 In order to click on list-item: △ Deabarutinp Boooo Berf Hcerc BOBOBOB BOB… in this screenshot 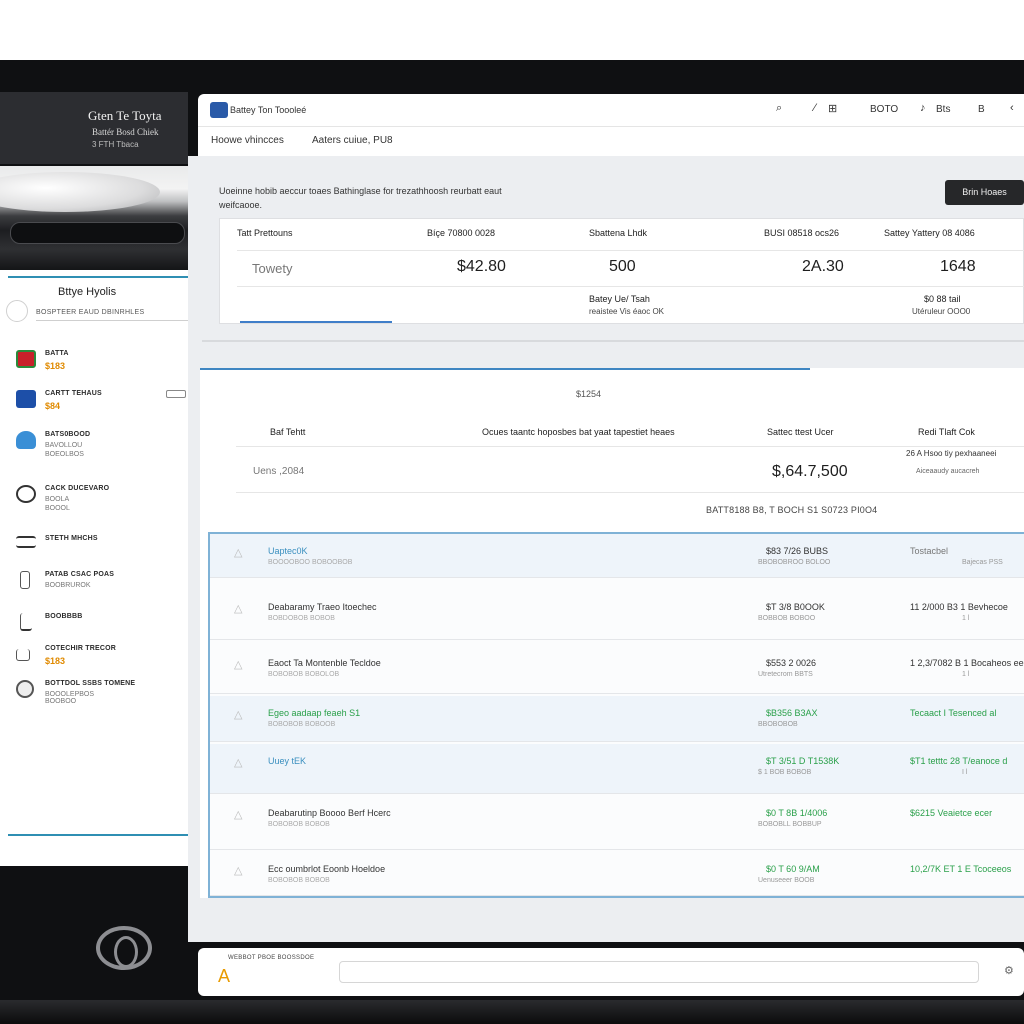, I will do `click(617, 823)`.